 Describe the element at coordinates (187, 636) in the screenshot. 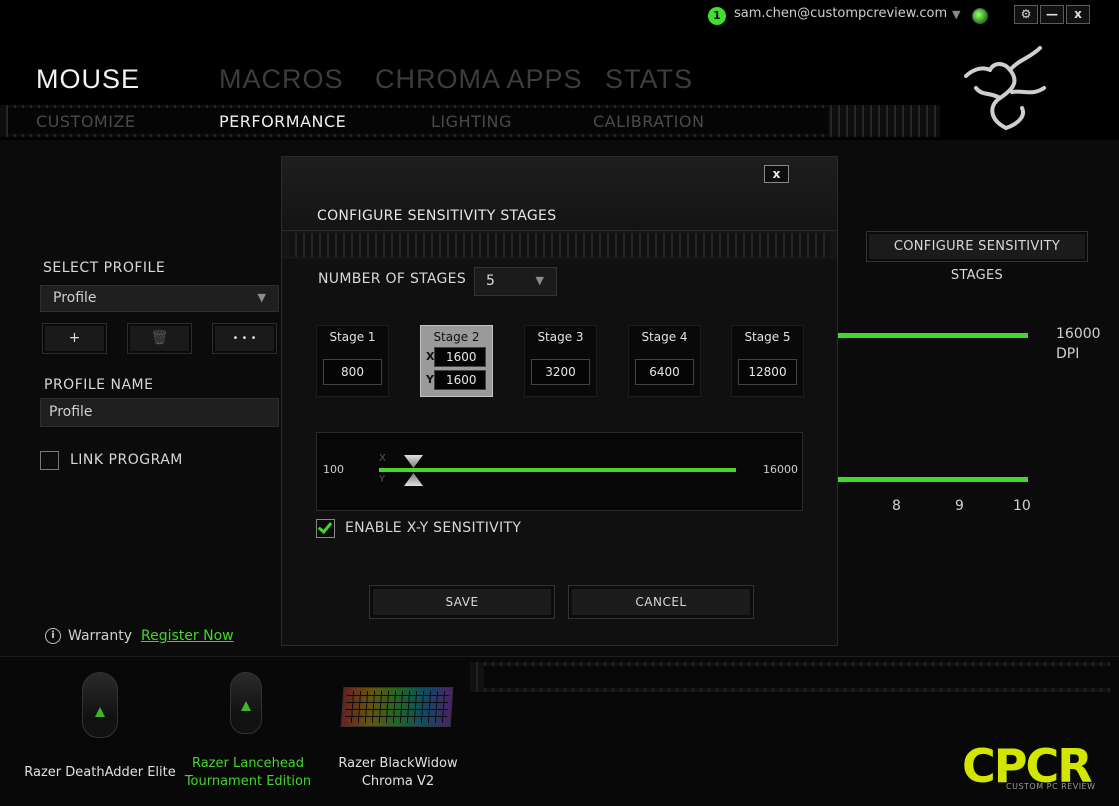

I see `register-now-link: Register Now` at that location.